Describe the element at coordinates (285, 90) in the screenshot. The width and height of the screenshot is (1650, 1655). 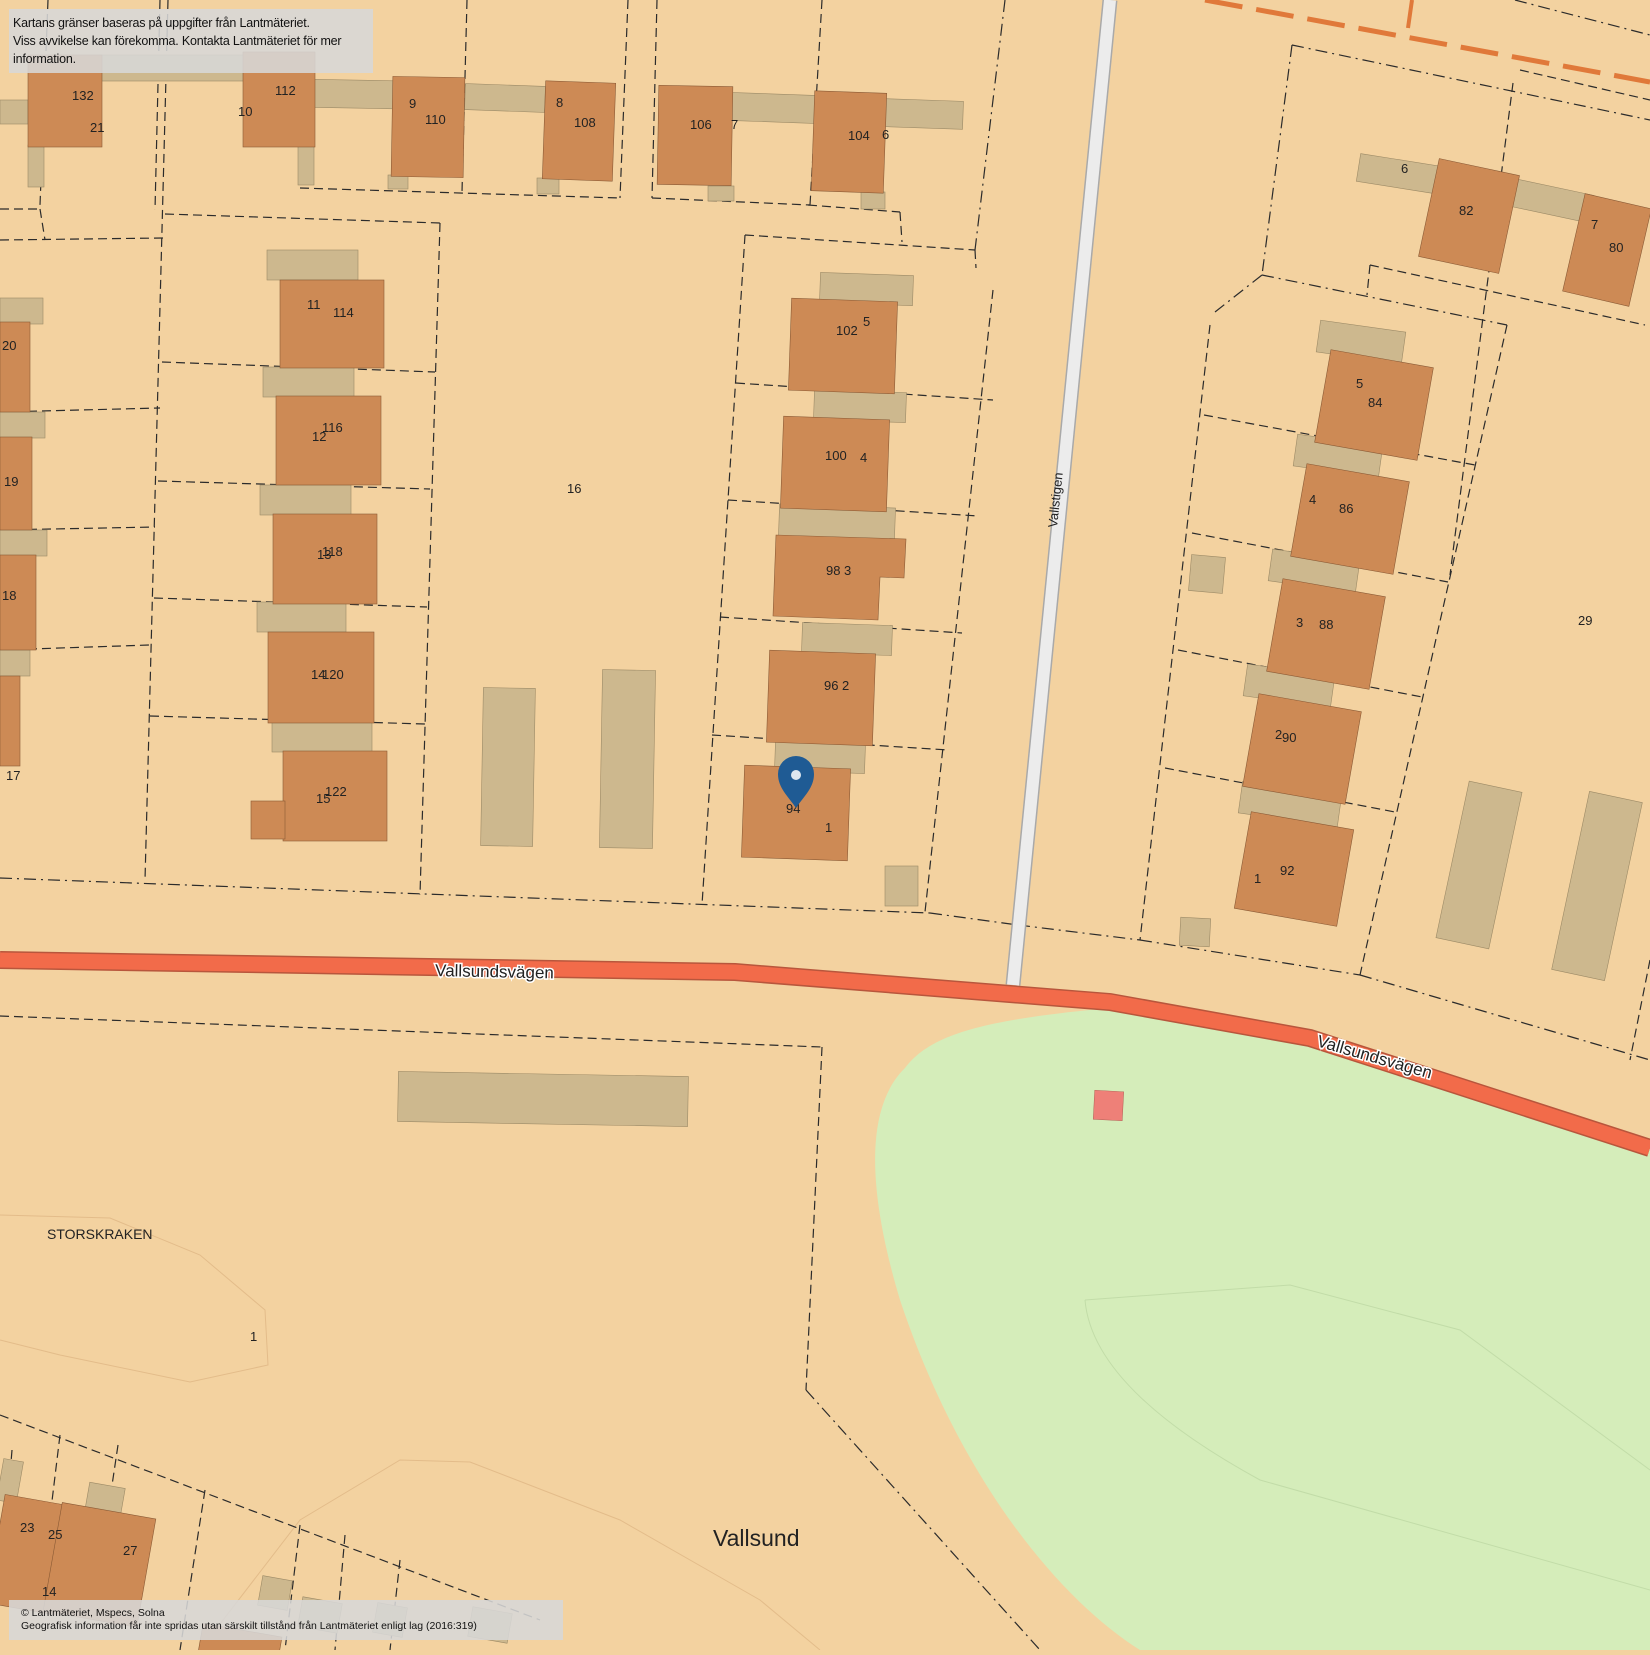
I see `house-label: 112` at that location.